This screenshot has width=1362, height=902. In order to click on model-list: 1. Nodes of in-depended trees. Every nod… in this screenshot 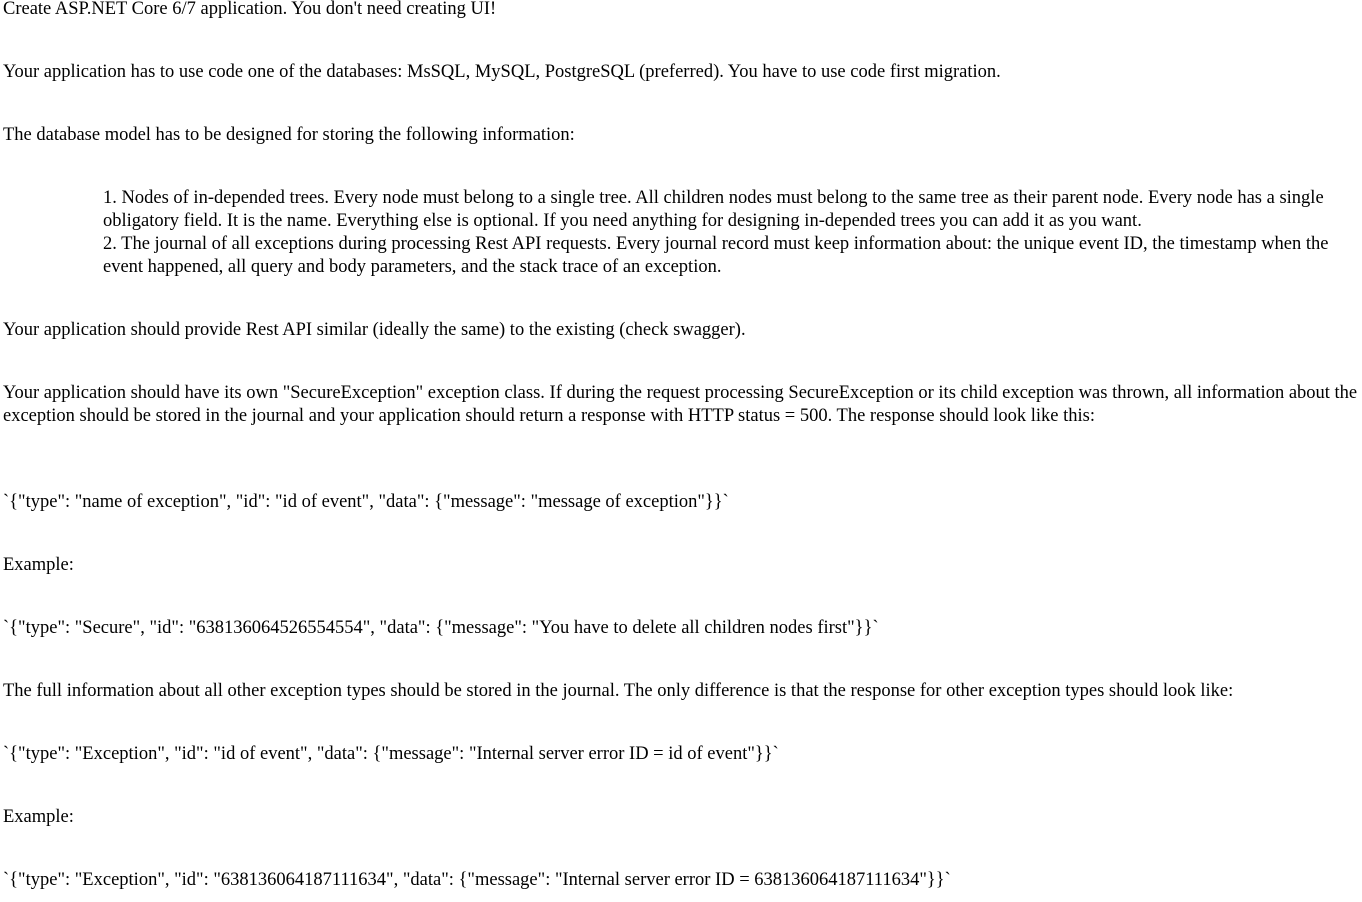, I will do `click(730, 233)`.